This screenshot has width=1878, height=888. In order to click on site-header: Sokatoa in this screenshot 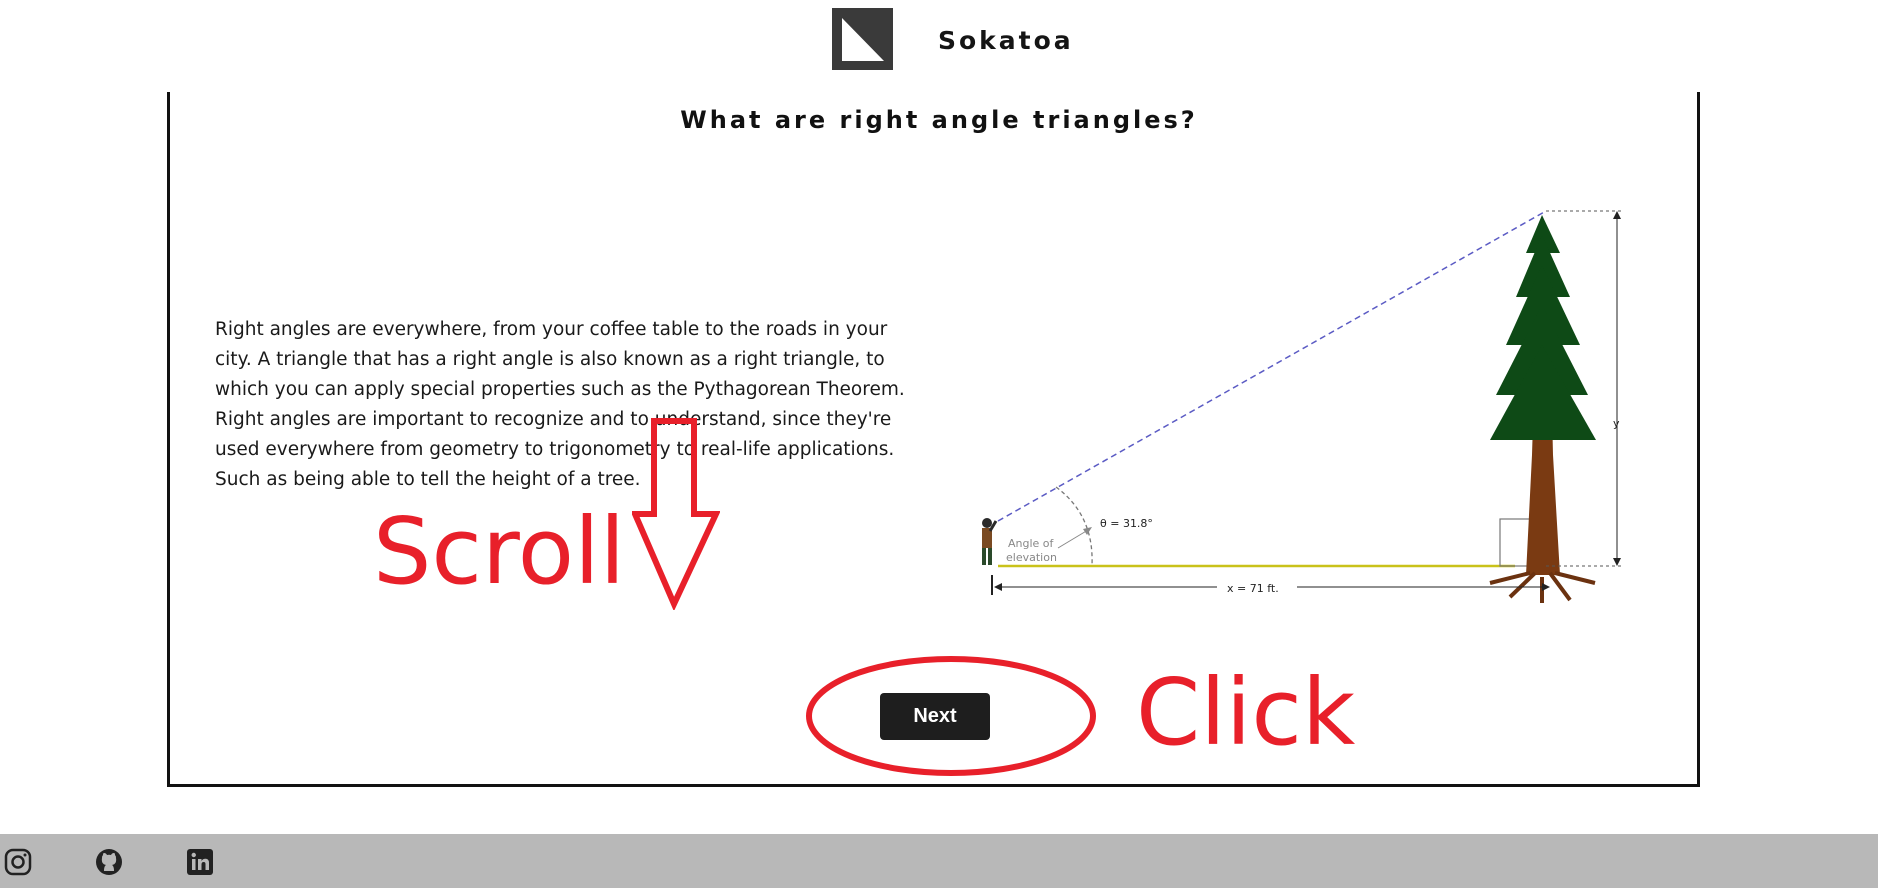, I will do `click(939, 46)`.